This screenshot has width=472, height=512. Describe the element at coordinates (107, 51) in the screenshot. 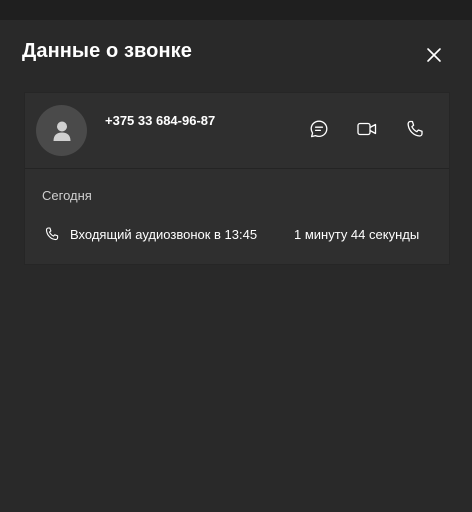

I see `panel-title: Данные о звонке` at that location.